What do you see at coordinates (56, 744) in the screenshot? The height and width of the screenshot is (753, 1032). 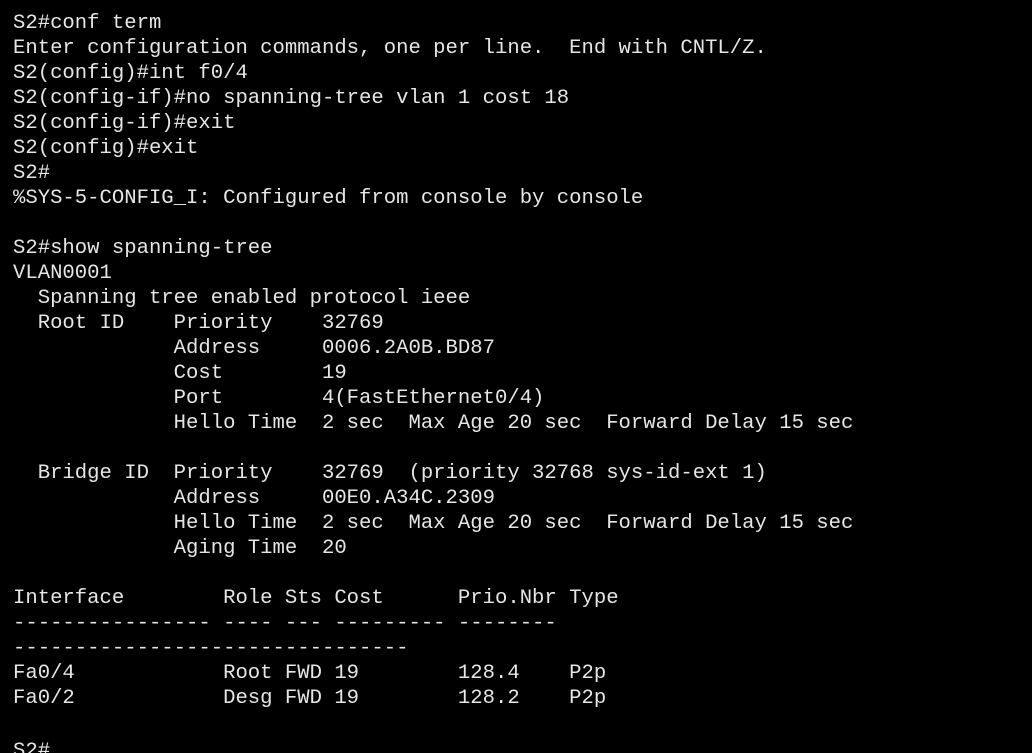 I see `cursor` at bounding box center [56, 744].